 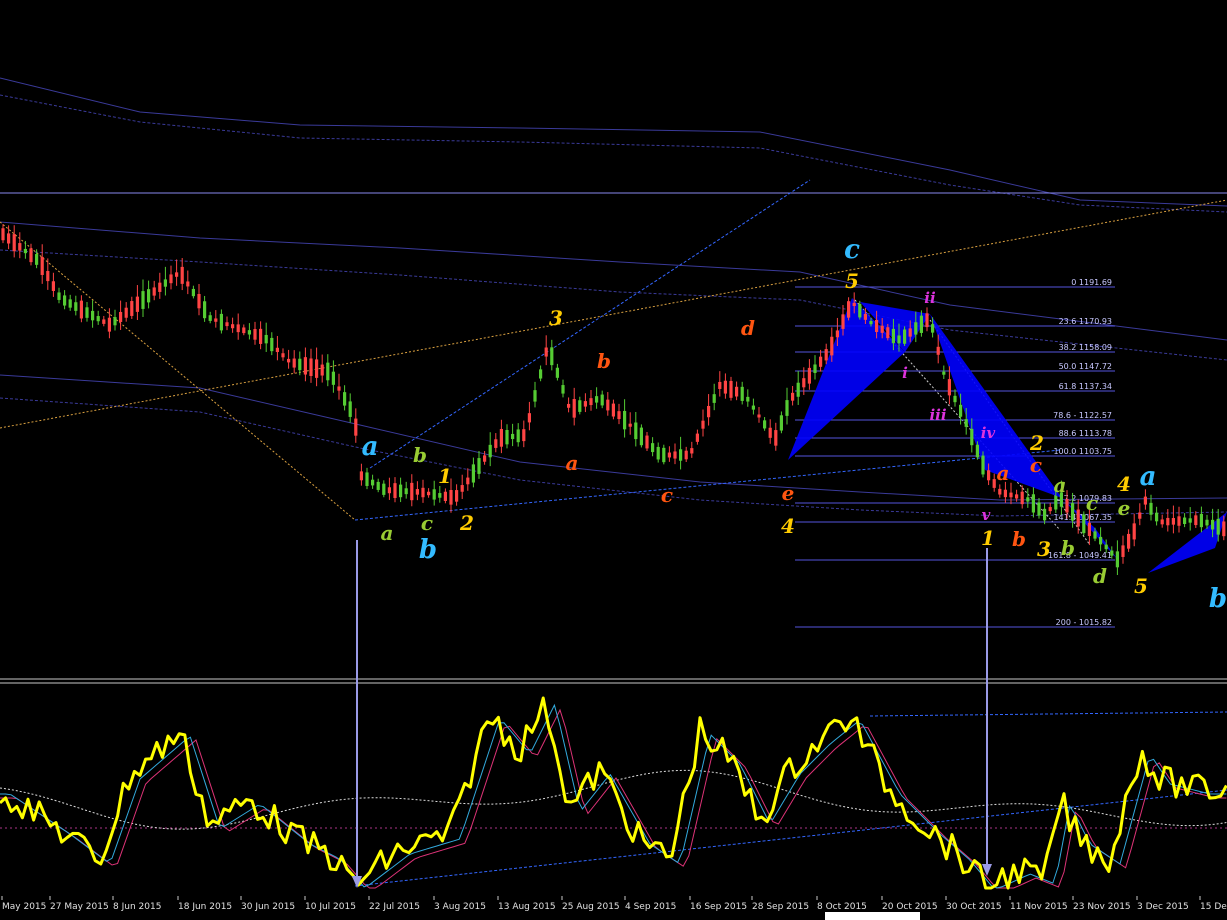 What do you see at coordinates (910, 907) in the screenshot?
I see `date-label: 20 Oct 2015` at bounding box center [910, 907].